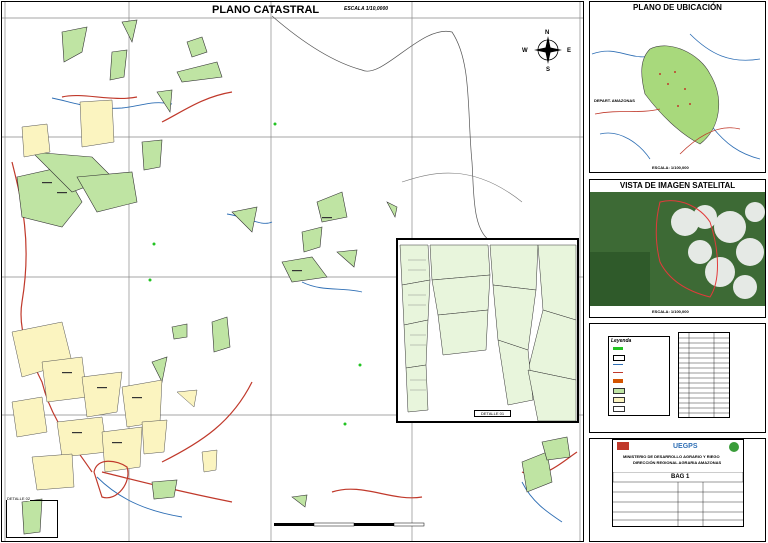 The height and width of the screenshot is (543, 768). What do you see at coordinates (623, 446) in the screenshot?
I see `peru-flag-logo` at bounding box center [623, 446].